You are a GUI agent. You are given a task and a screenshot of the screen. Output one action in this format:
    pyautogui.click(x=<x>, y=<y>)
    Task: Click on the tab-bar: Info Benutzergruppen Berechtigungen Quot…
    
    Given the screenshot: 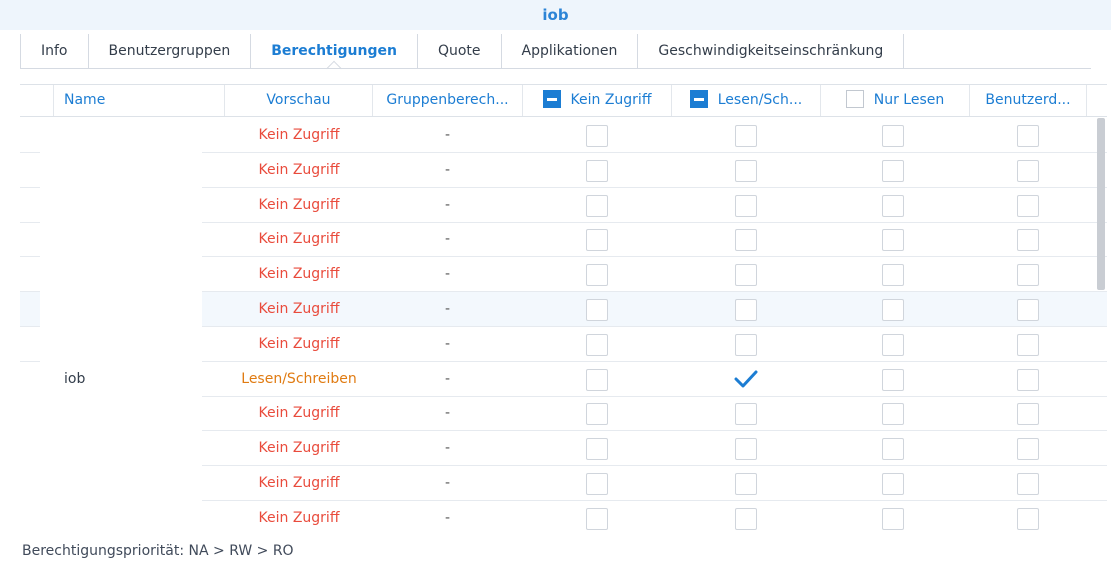 What is the action you would take?
    pyautogui.click(x=462, y=51)
    